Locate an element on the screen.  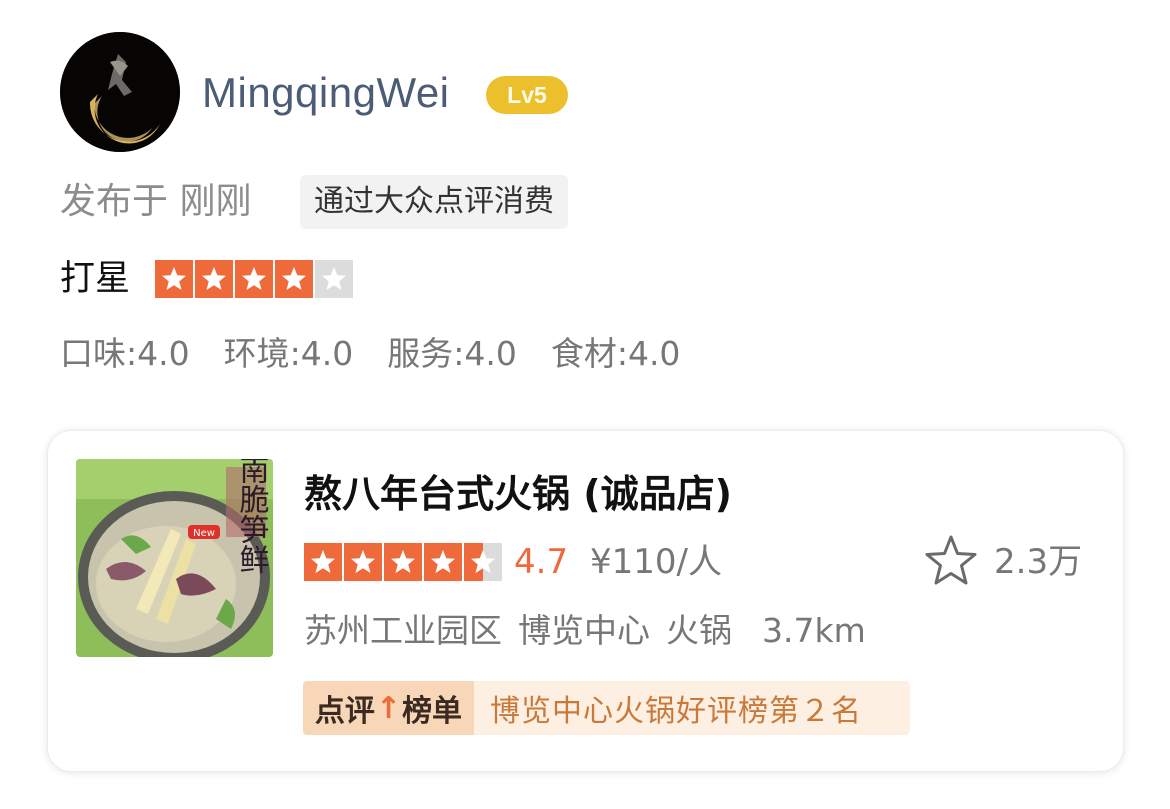
shop-district: 博览中心 is located at coordinates (584, 630).